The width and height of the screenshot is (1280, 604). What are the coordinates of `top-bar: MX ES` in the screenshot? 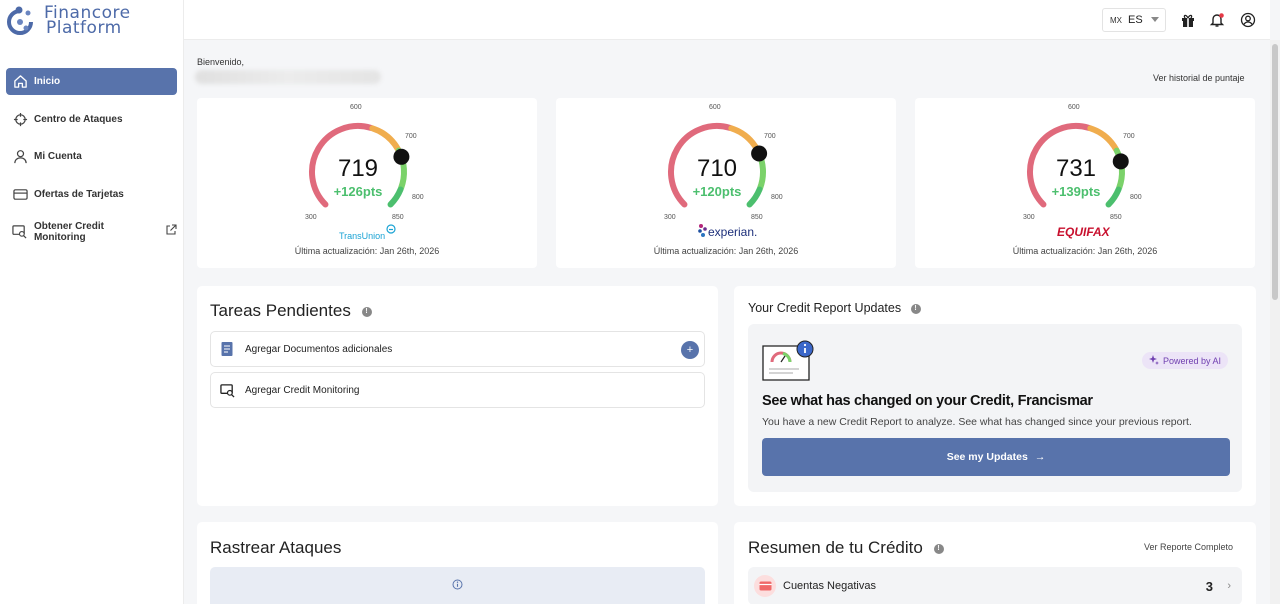 It's located at (727, 20).